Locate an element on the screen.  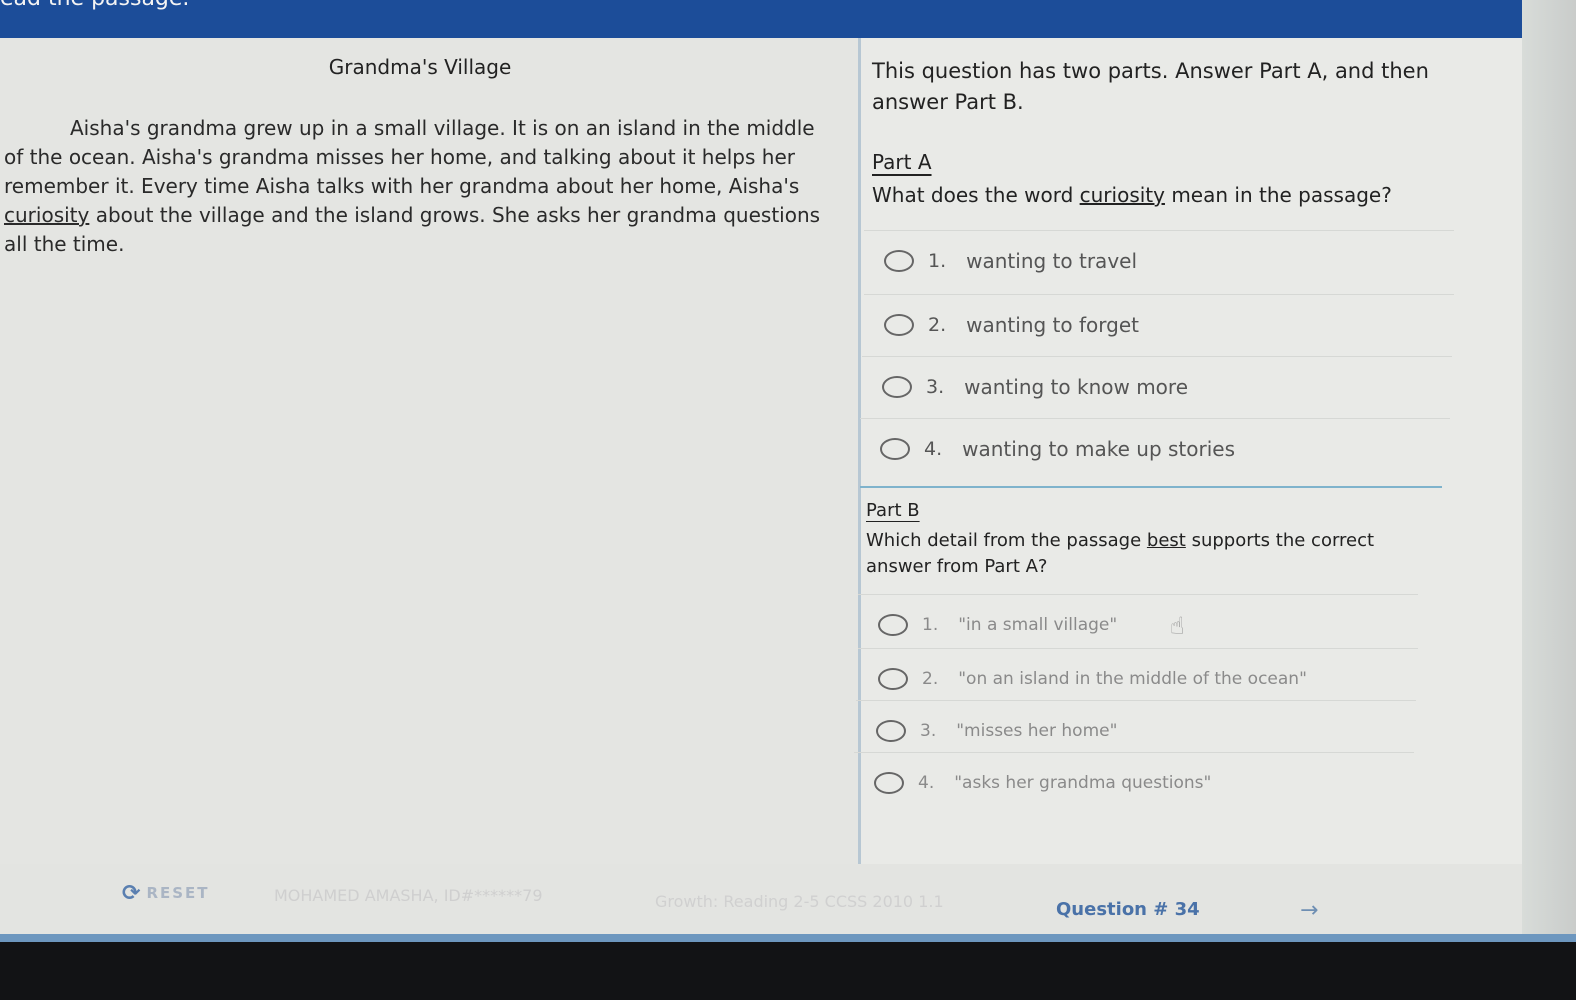
part-b-option-4: 4. "asks her grandma questions" is located at coordinates (1134, 782).